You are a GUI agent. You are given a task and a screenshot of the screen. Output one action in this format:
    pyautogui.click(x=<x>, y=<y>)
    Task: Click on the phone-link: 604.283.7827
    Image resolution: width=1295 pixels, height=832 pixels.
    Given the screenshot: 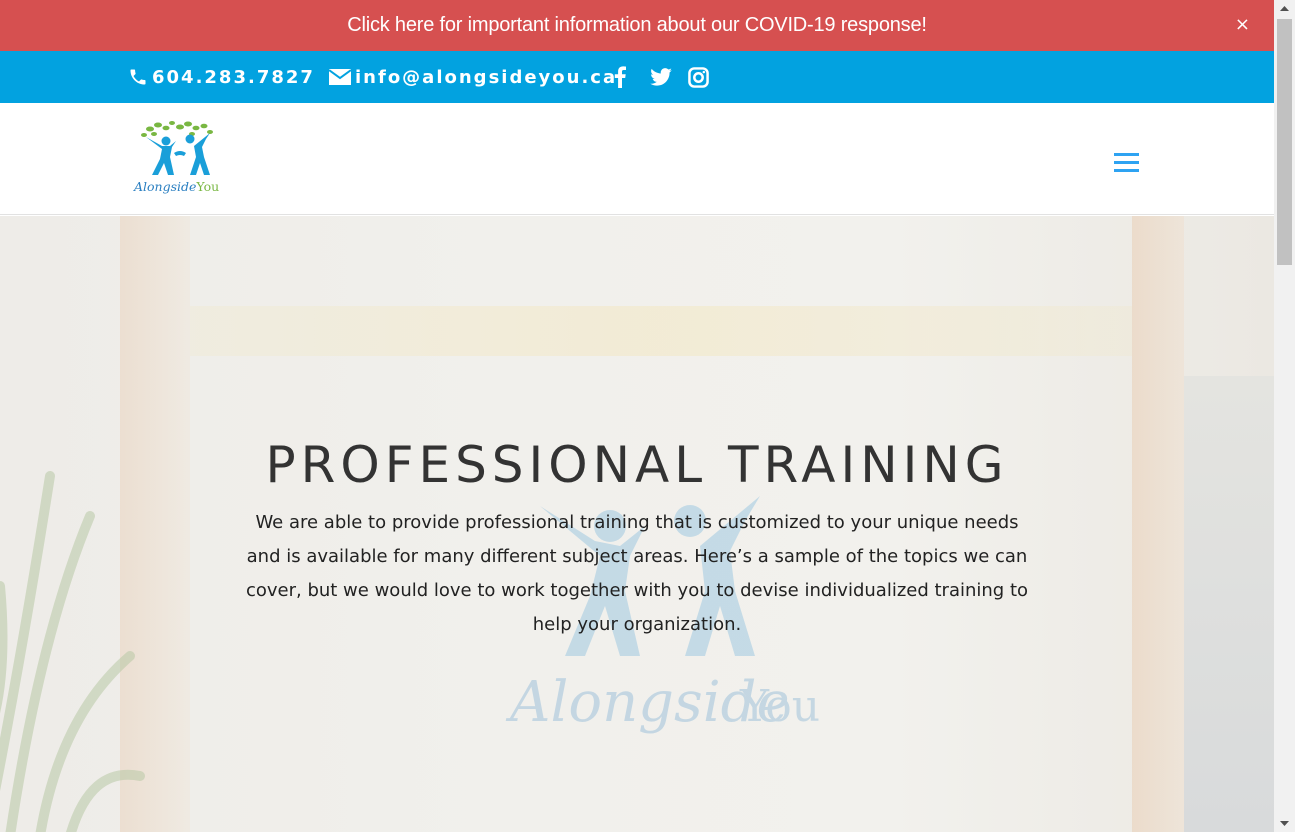 What is the action you would take?
    pyautogui.click(x=221, y=77)
    